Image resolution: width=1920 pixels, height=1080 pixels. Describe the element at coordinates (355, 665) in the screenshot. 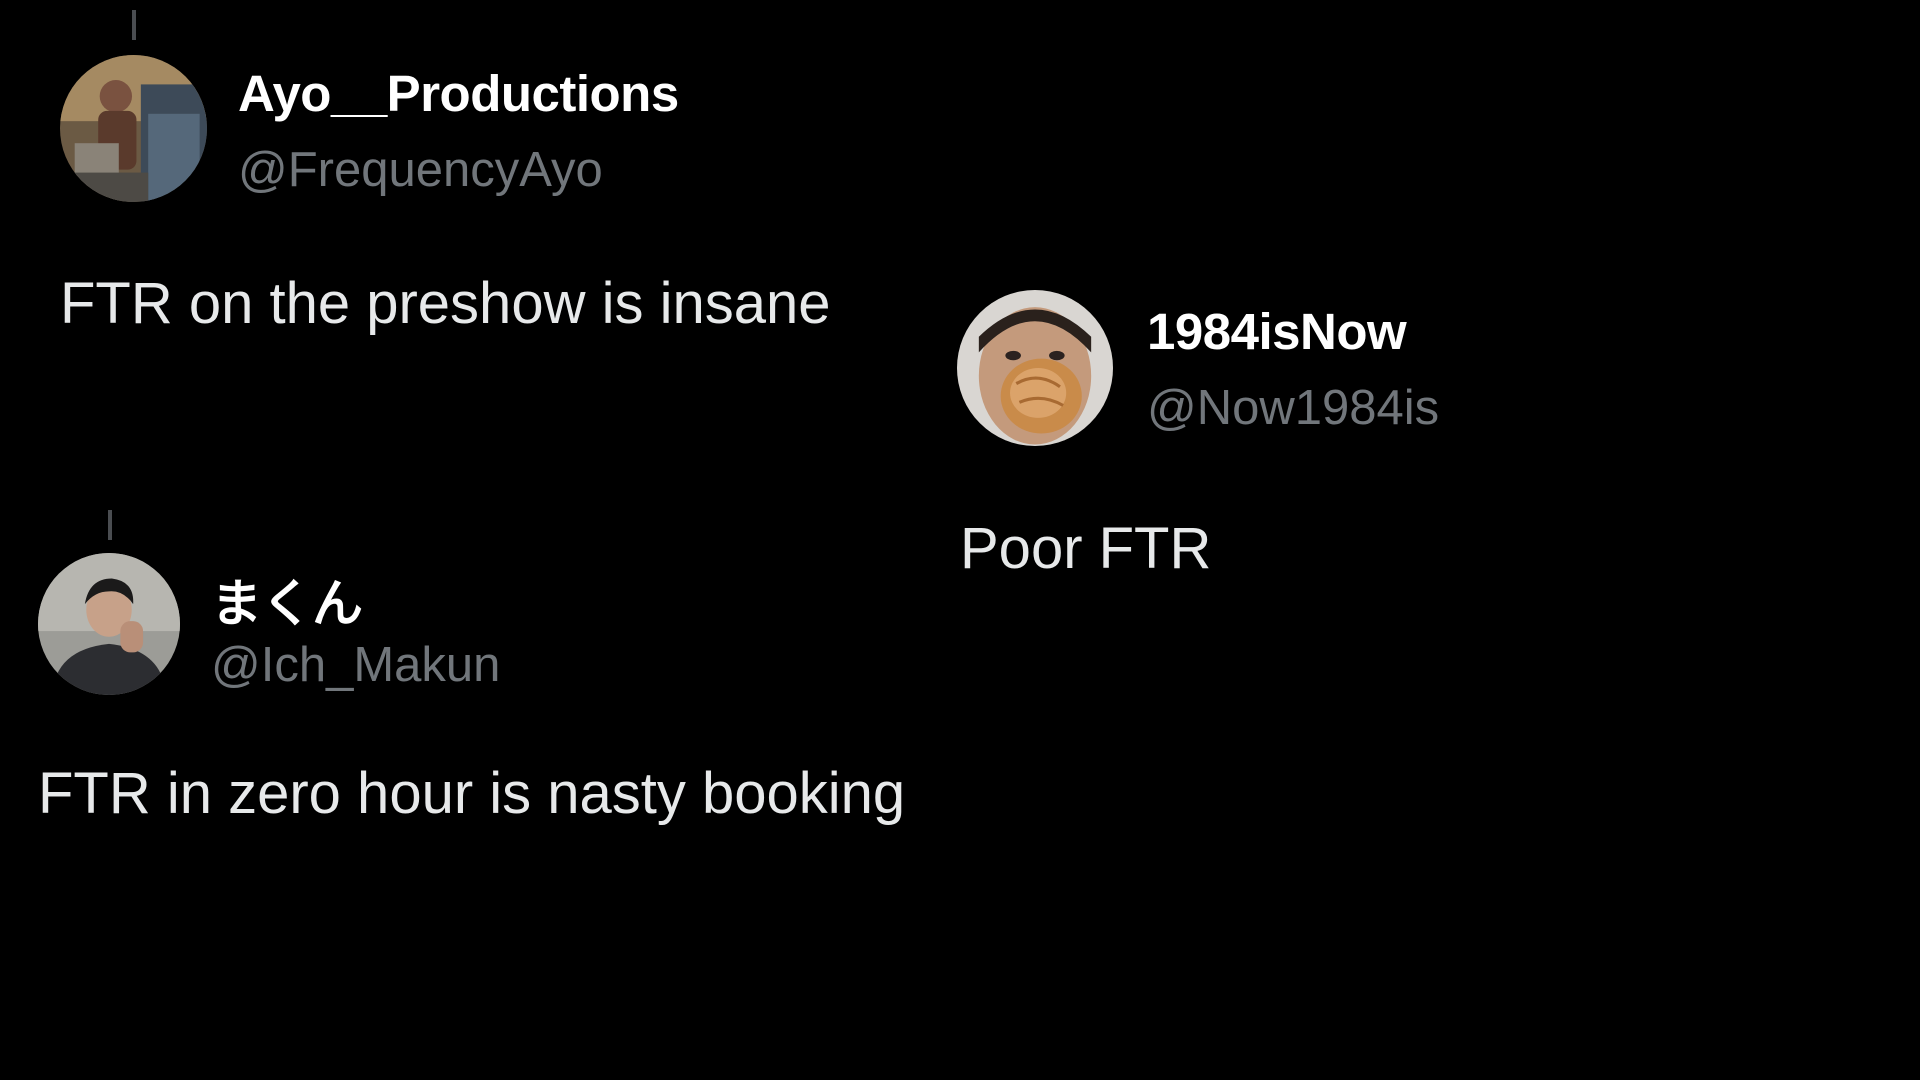

I see `user-handle: @Ich_Makun` at that location.